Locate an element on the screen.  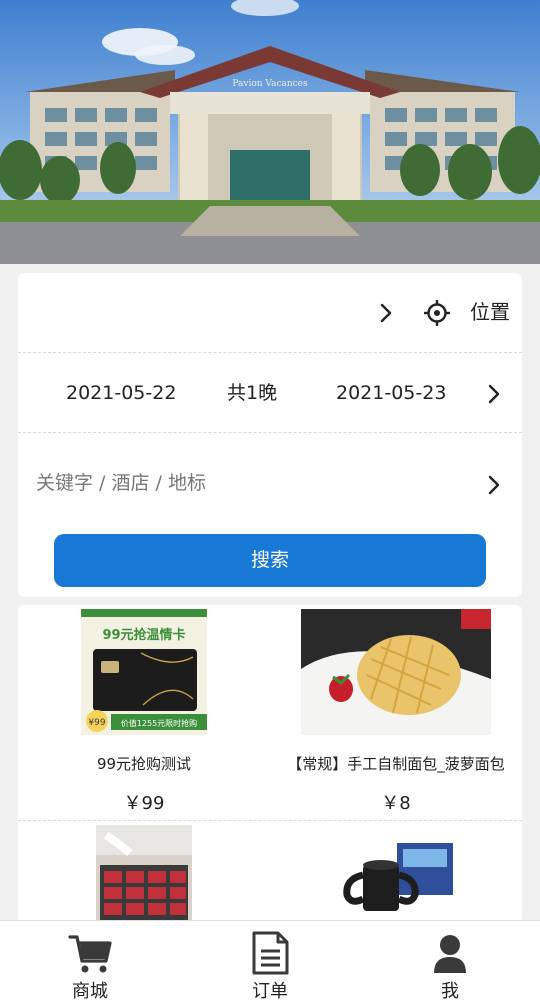
product-price: ￥99 is located at coordinates (144, 803).